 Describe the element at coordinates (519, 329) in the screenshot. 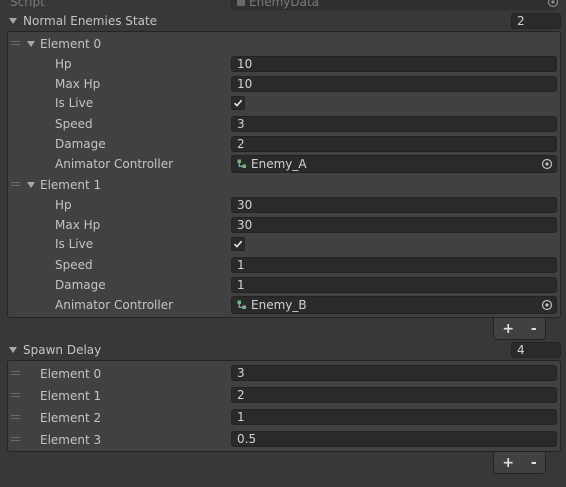

I see `normal-enemies-add-remove-bar: + -` at that location.